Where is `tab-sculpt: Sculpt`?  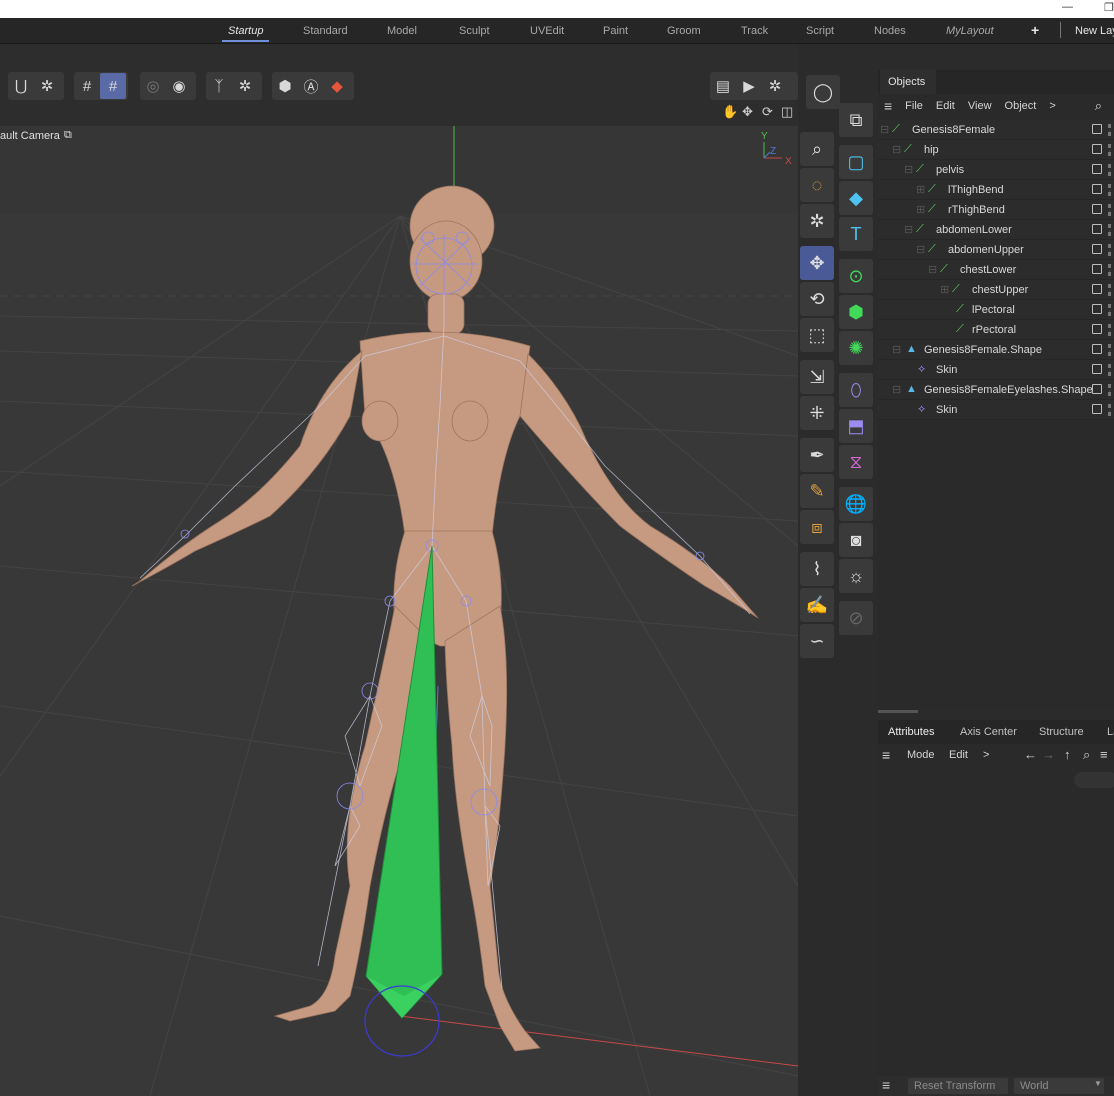
tab-sculpt: Sculpt is located at coordinates (474, 31).